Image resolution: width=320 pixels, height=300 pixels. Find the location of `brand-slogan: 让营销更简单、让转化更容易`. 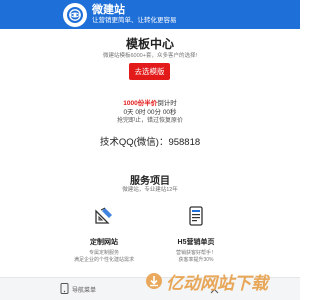

brand-slogan: 让营销更简单、让转化更容易 is located at coordinates (134, 20).